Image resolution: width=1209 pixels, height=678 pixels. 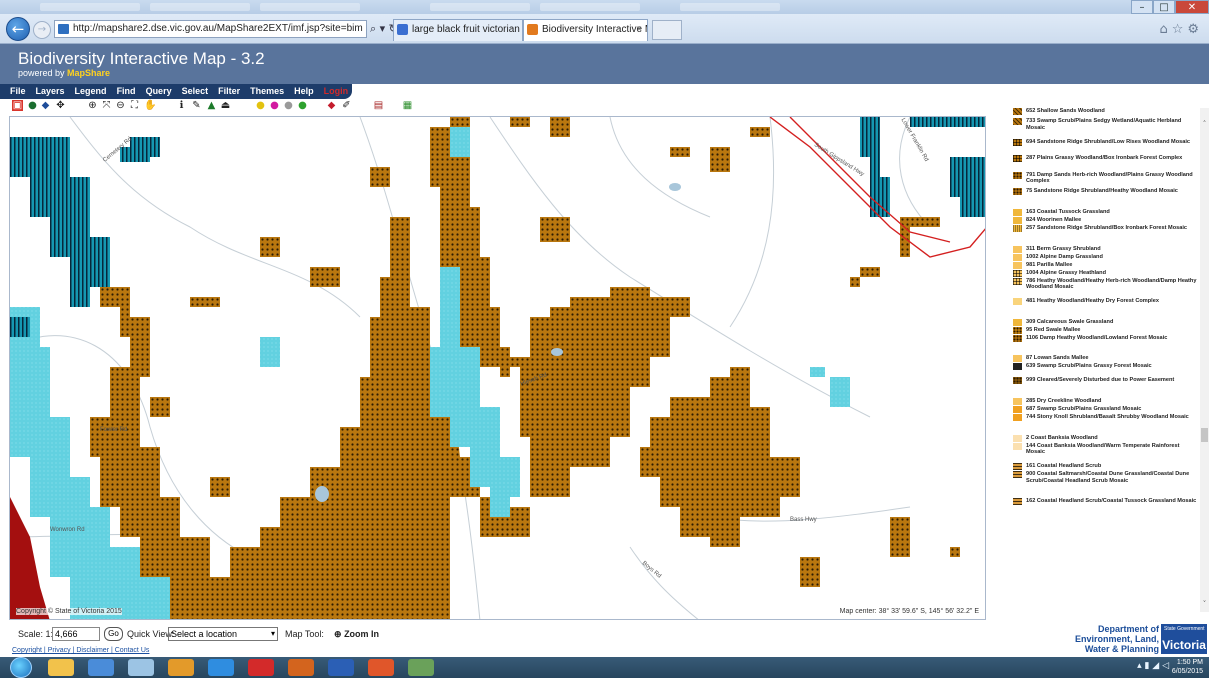 I want to click on menu-select: Select, so click(x=195, y=91).